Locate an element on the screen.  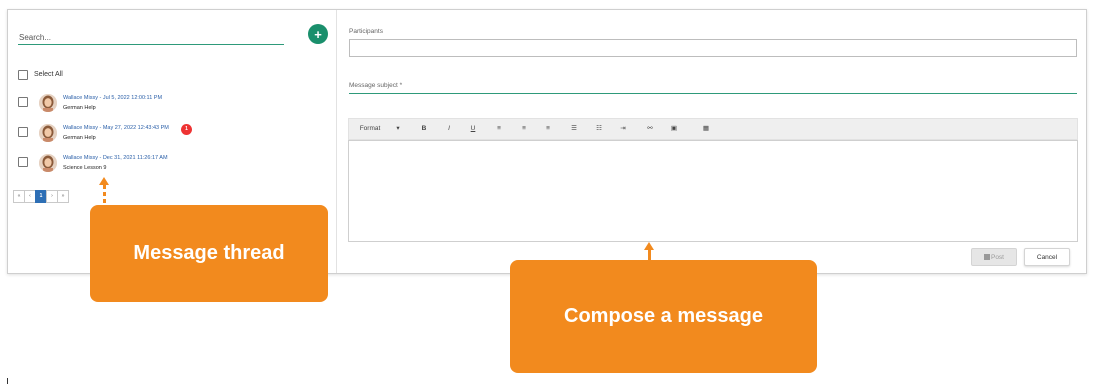
compose-message-callout: Compose a message is located at coordinates (663, 316).